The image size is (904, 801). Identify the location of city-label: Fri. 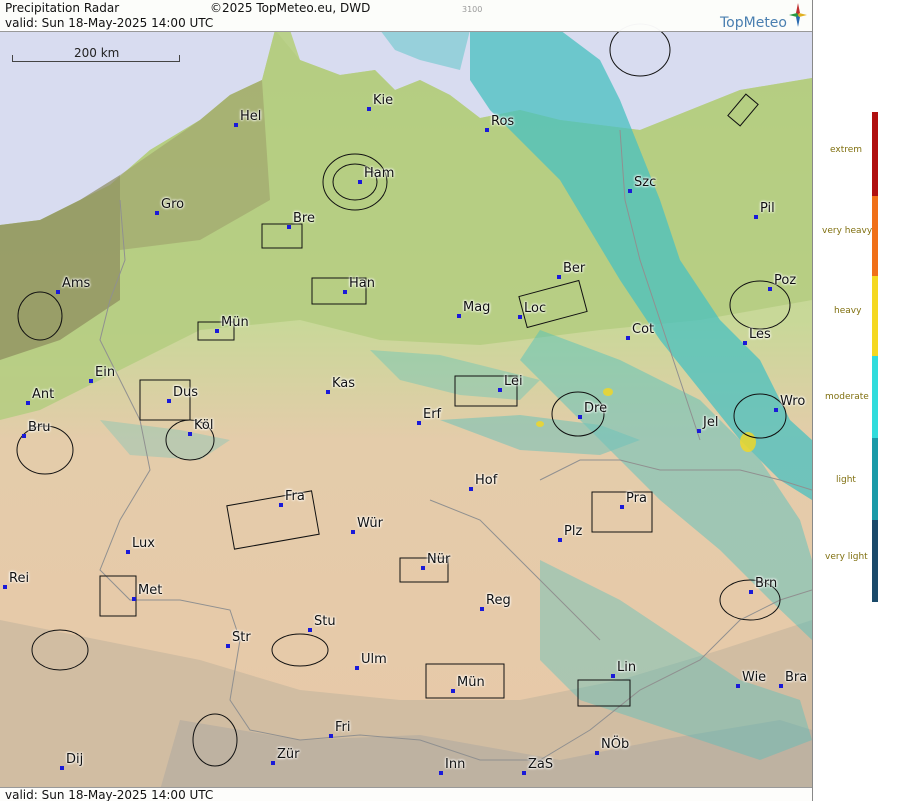
(343, 727).